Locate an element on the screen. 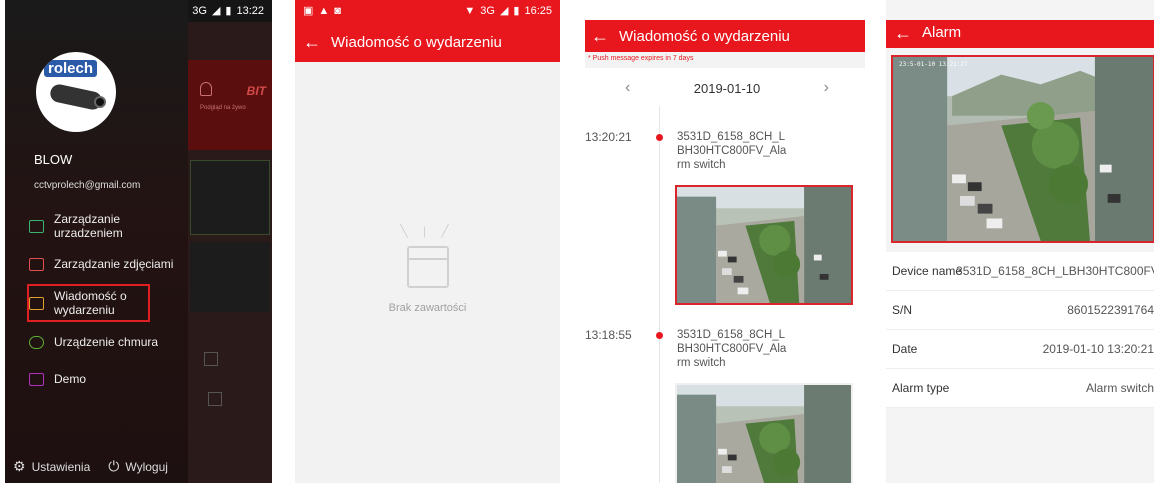 This screenshot has width=1154, height=483. chevron-right-icon: › is located at coordinates (826, 88).